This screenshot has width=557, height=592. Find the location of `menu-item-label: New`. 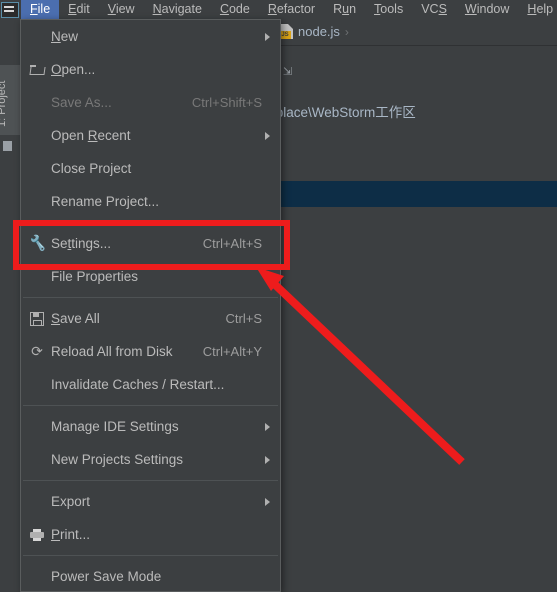

menu-item-label: New is located at coordinates (65, 36).